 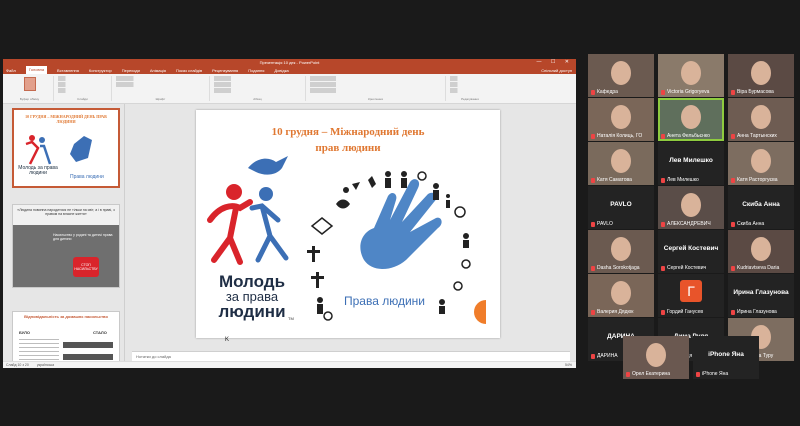 I want to click on participant-tile: Катя Саматова, so click(x=621, y=163).